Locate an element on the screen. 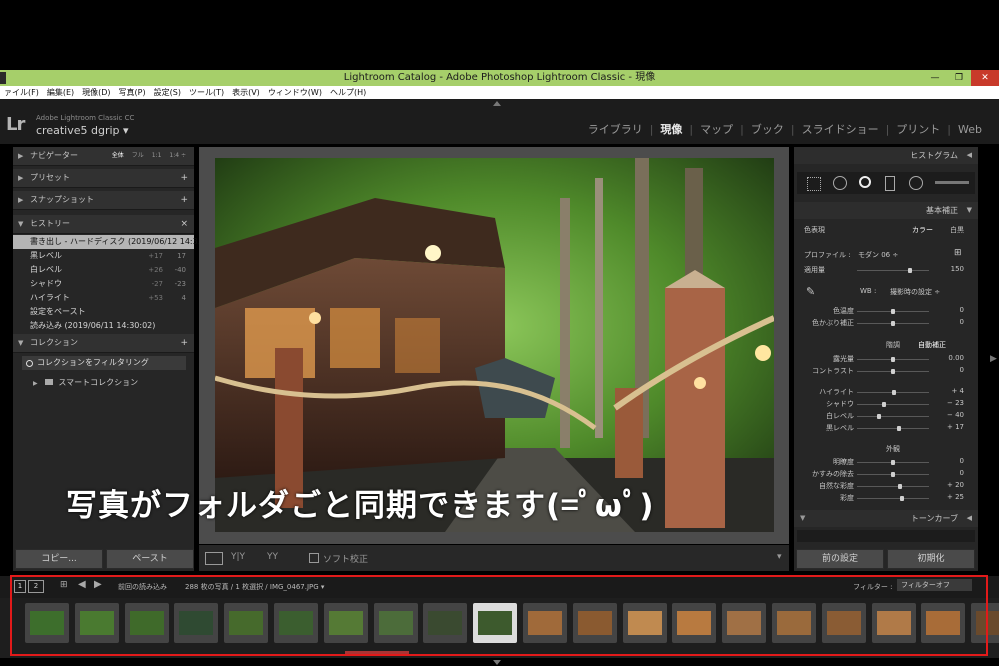  module-print: プリント is located at coordinates (918, 129).